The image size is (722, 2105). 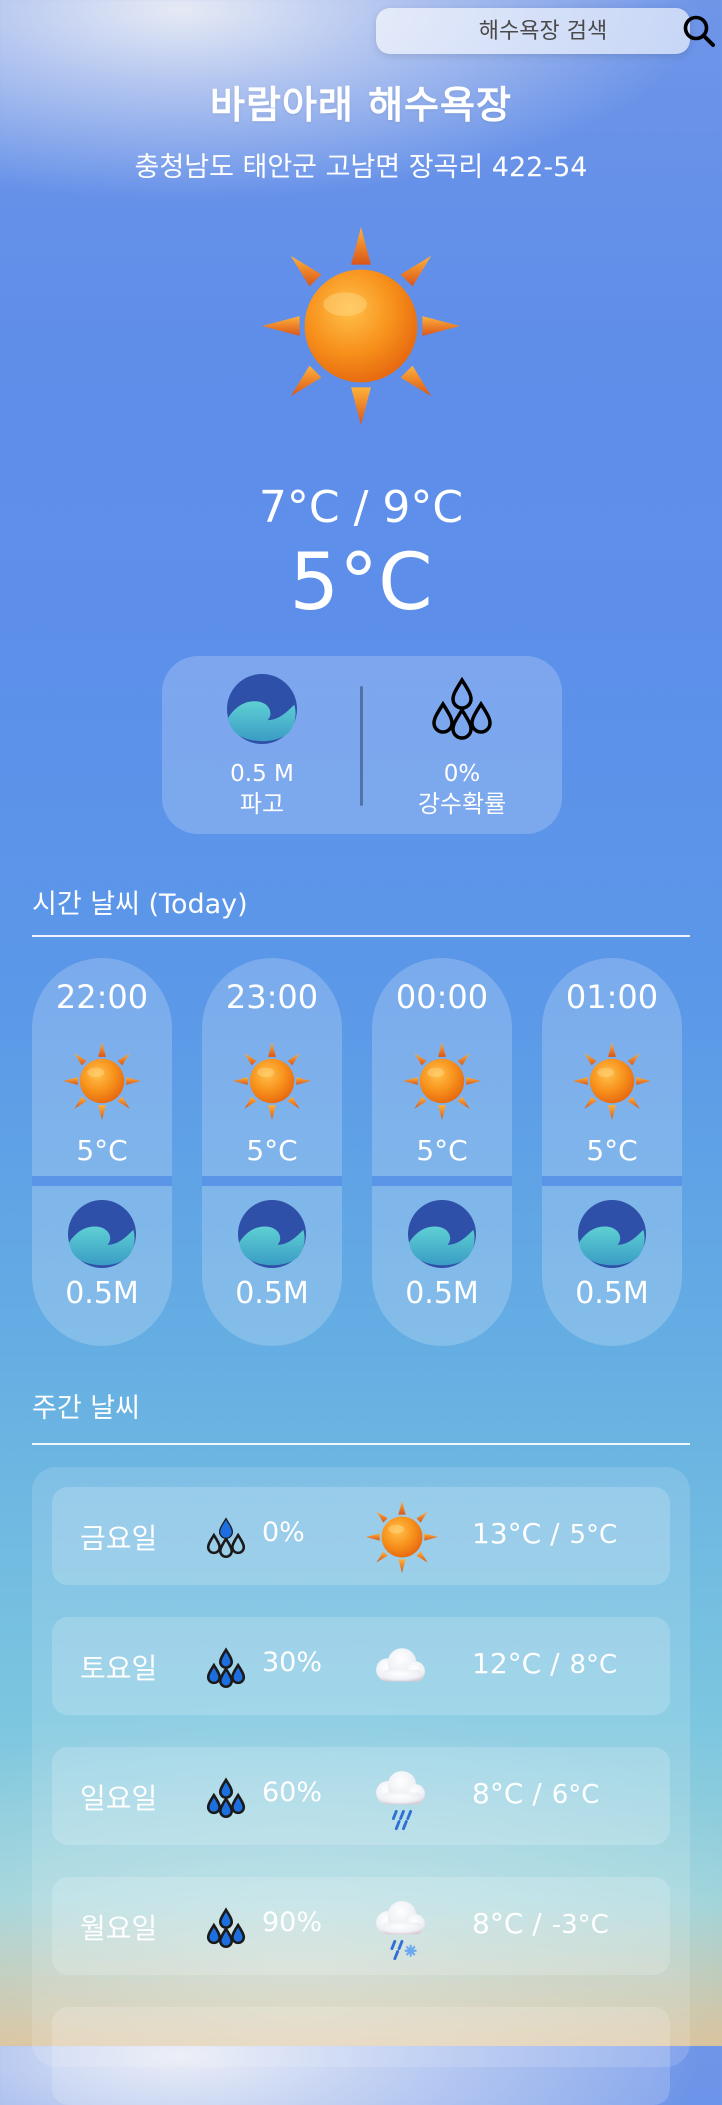 What do you see at coordinates (593, 1665) in the screenshot?
I see `week-low: 8°C` at bounding box center [593, 1665].